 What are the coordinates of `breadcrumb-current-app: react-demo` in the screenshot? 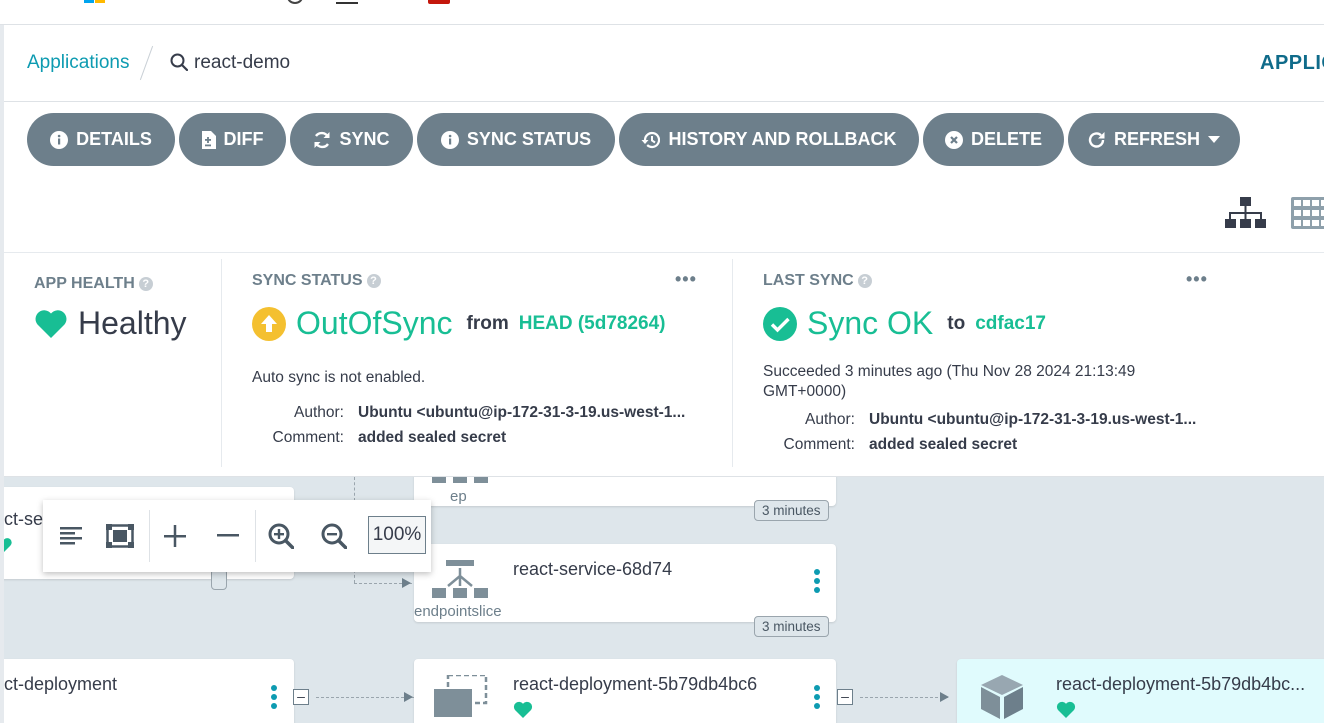 It's located at (242, 63).